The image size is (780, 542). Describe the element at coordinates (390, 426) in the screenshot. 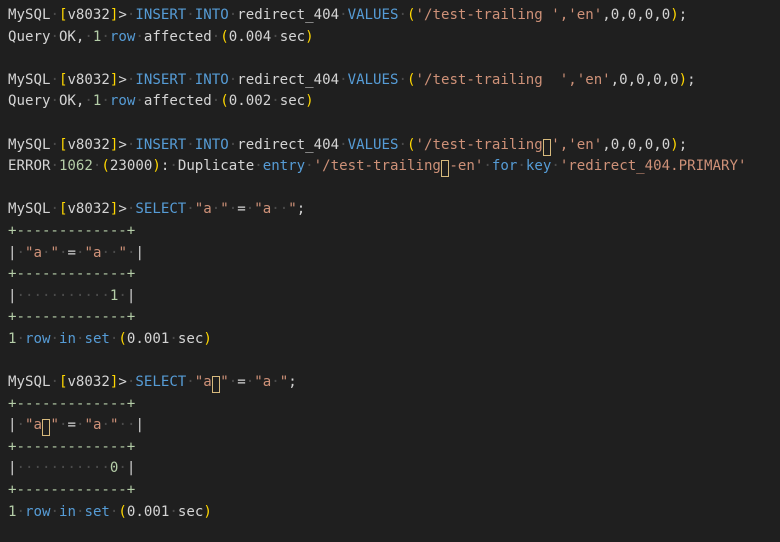

I see `table-header: |·"a "·=·"a·"··|` at that location.